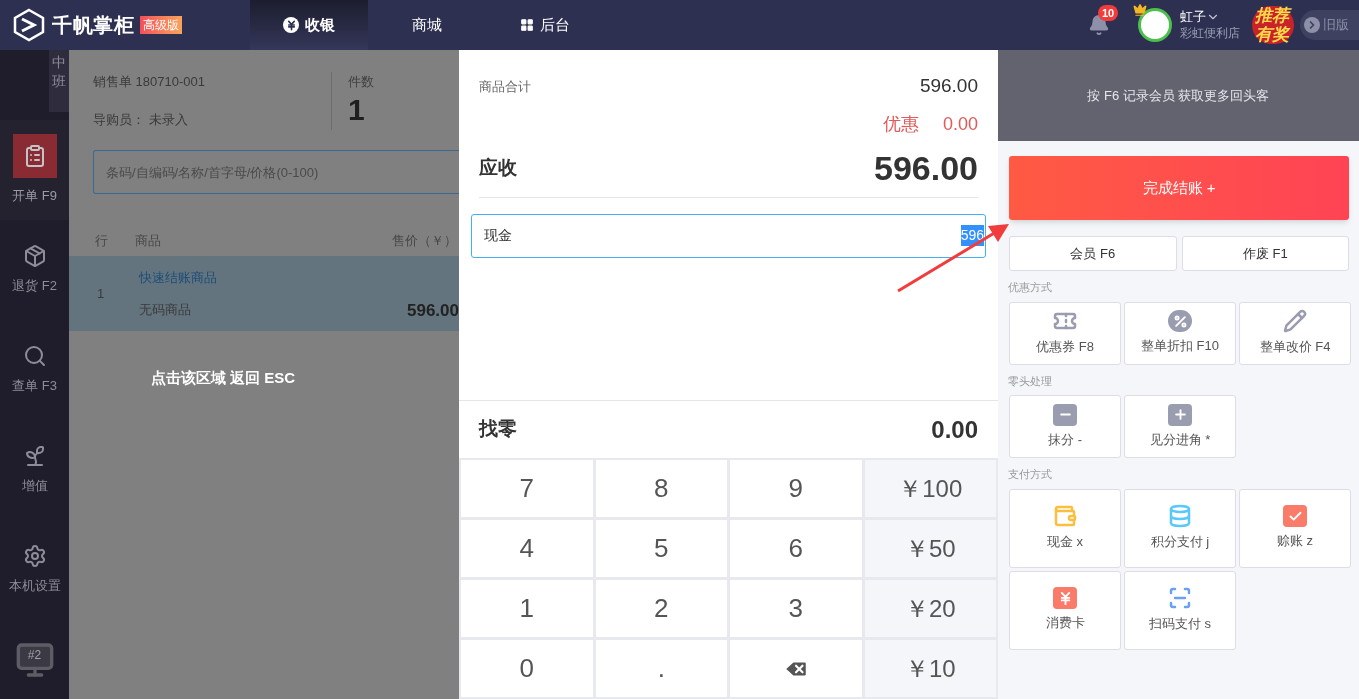 The image size is (1359, 699). I want to click on referral-promo: 推荐有奖, so click(1273, 25).